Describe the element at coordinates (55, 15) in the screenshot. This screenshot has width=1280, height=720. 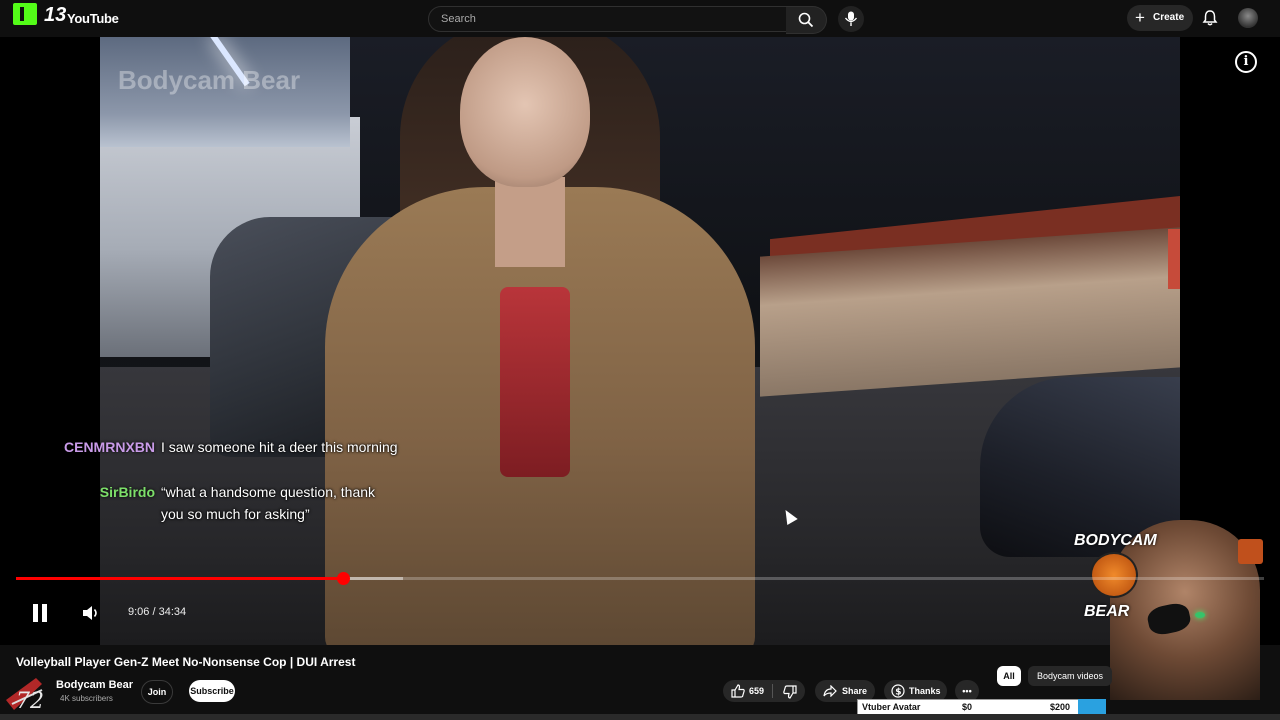
I see `brand-13: 13` at that location.